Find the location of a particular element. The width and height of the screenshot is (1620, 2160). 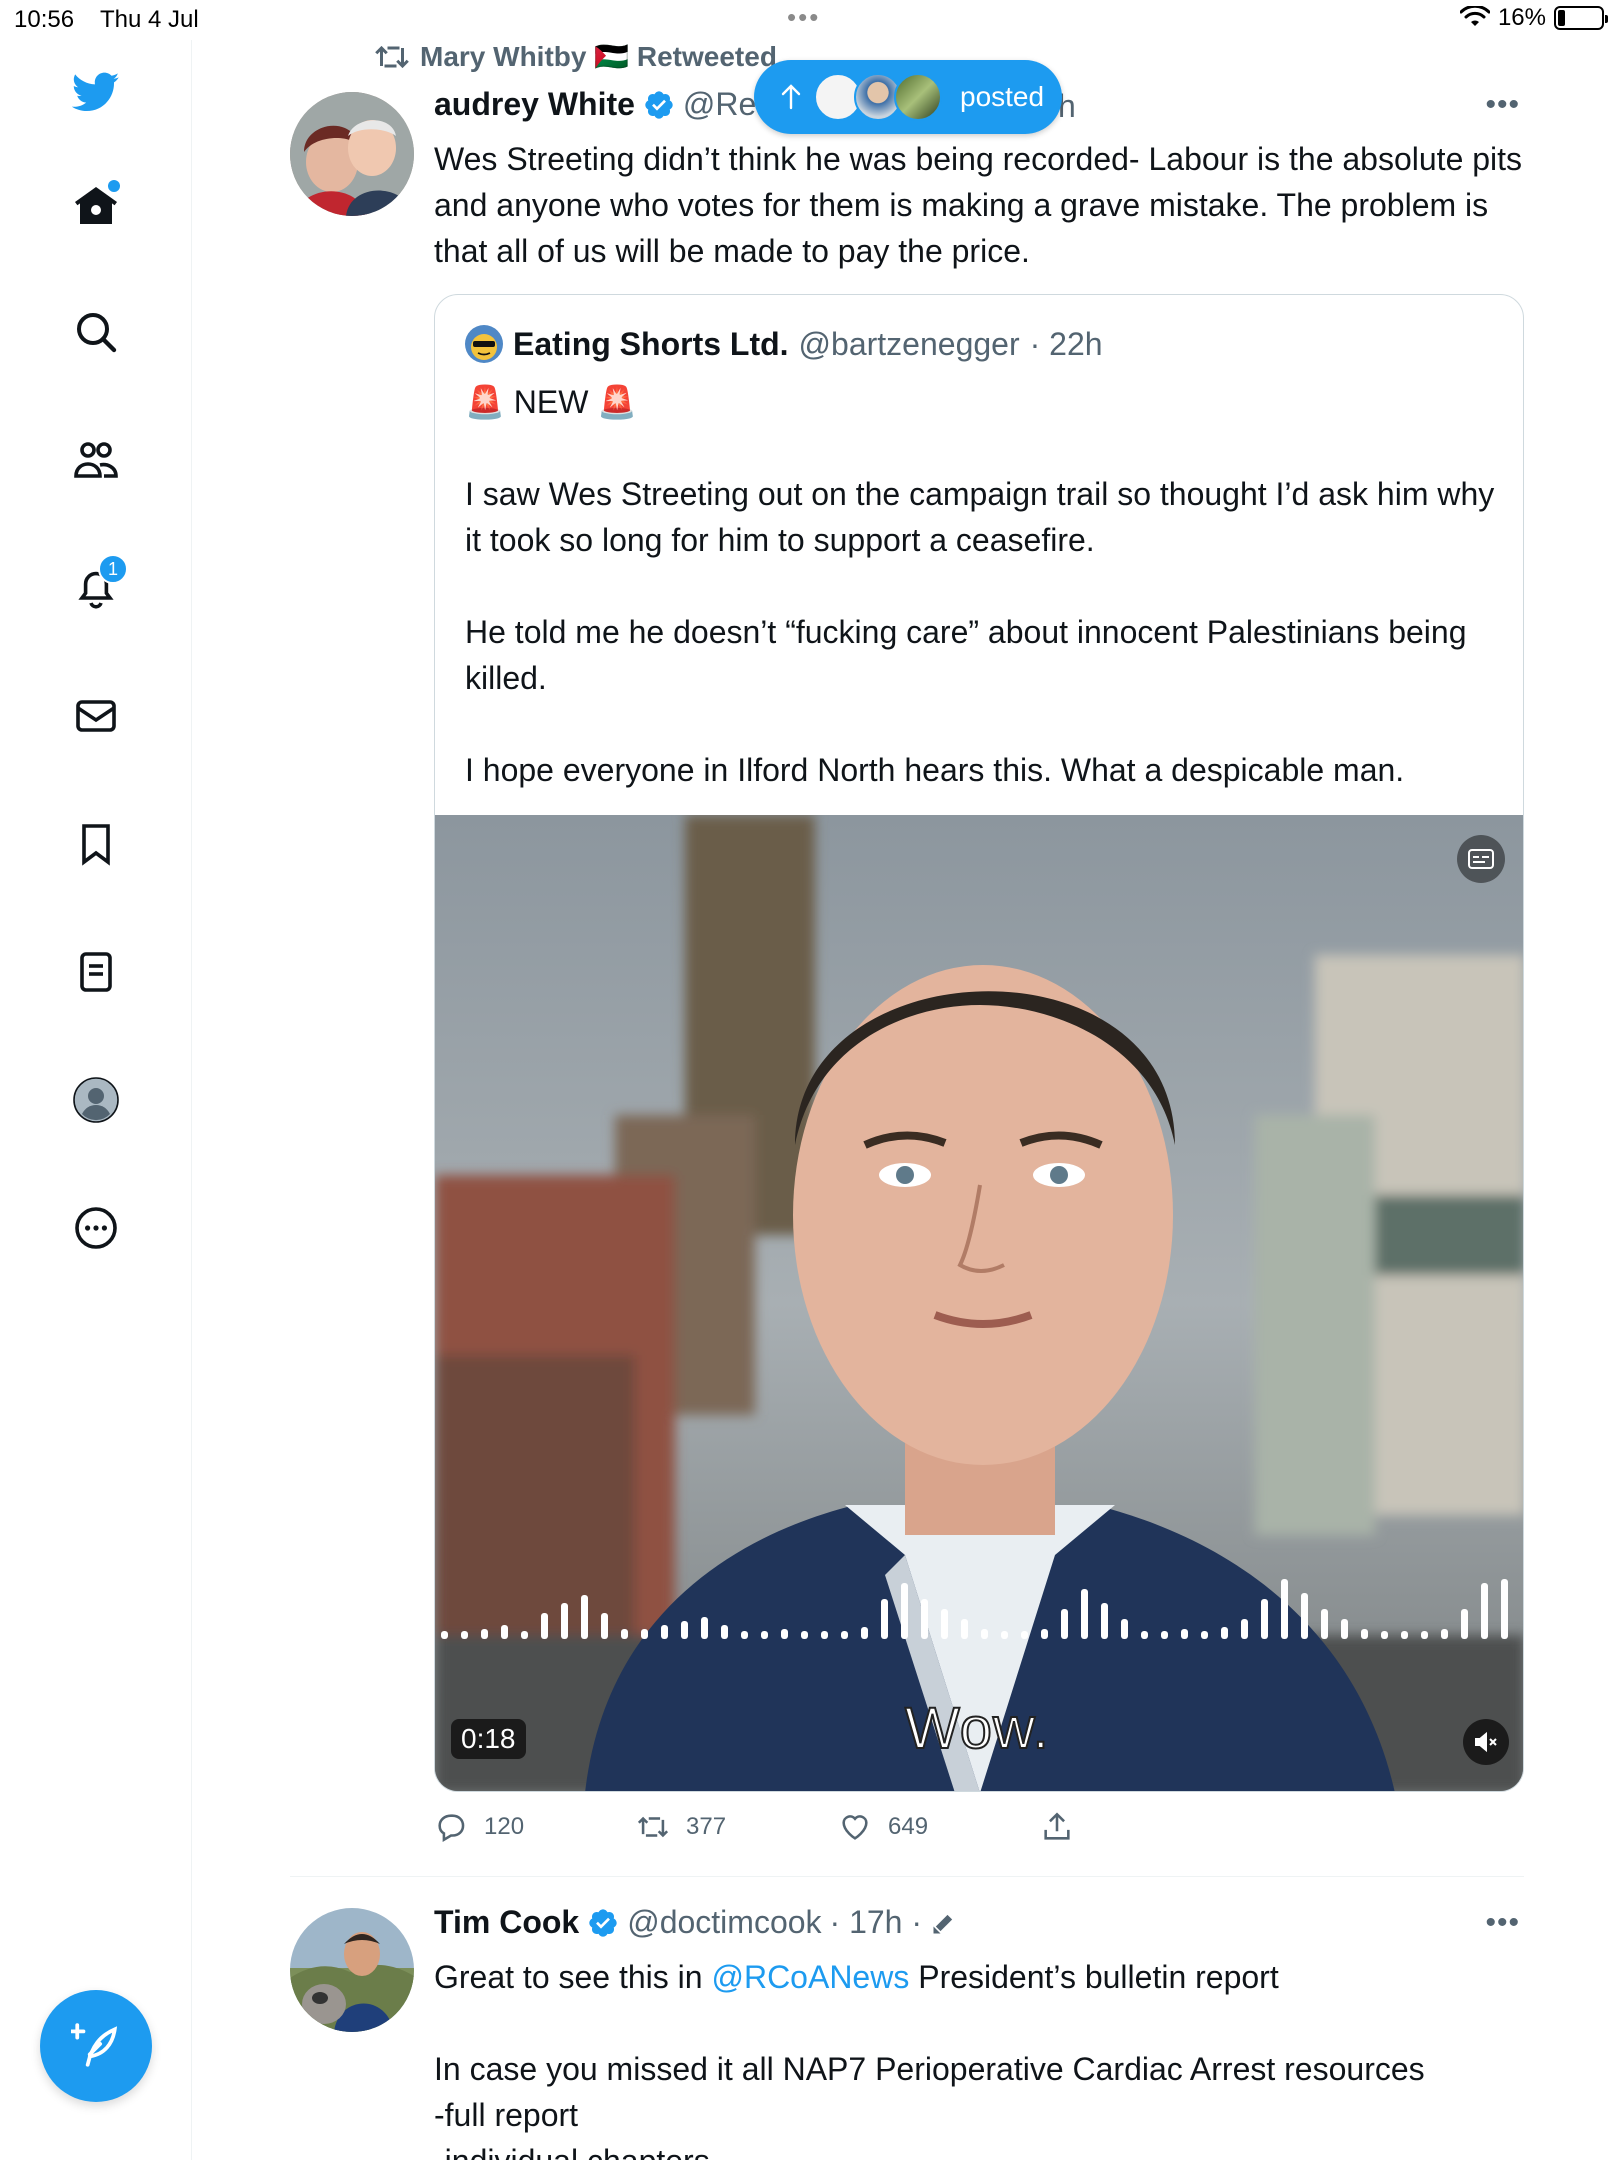

quote-author-name: Eating Shorts Ltd. is located at coordinates (651, 344).